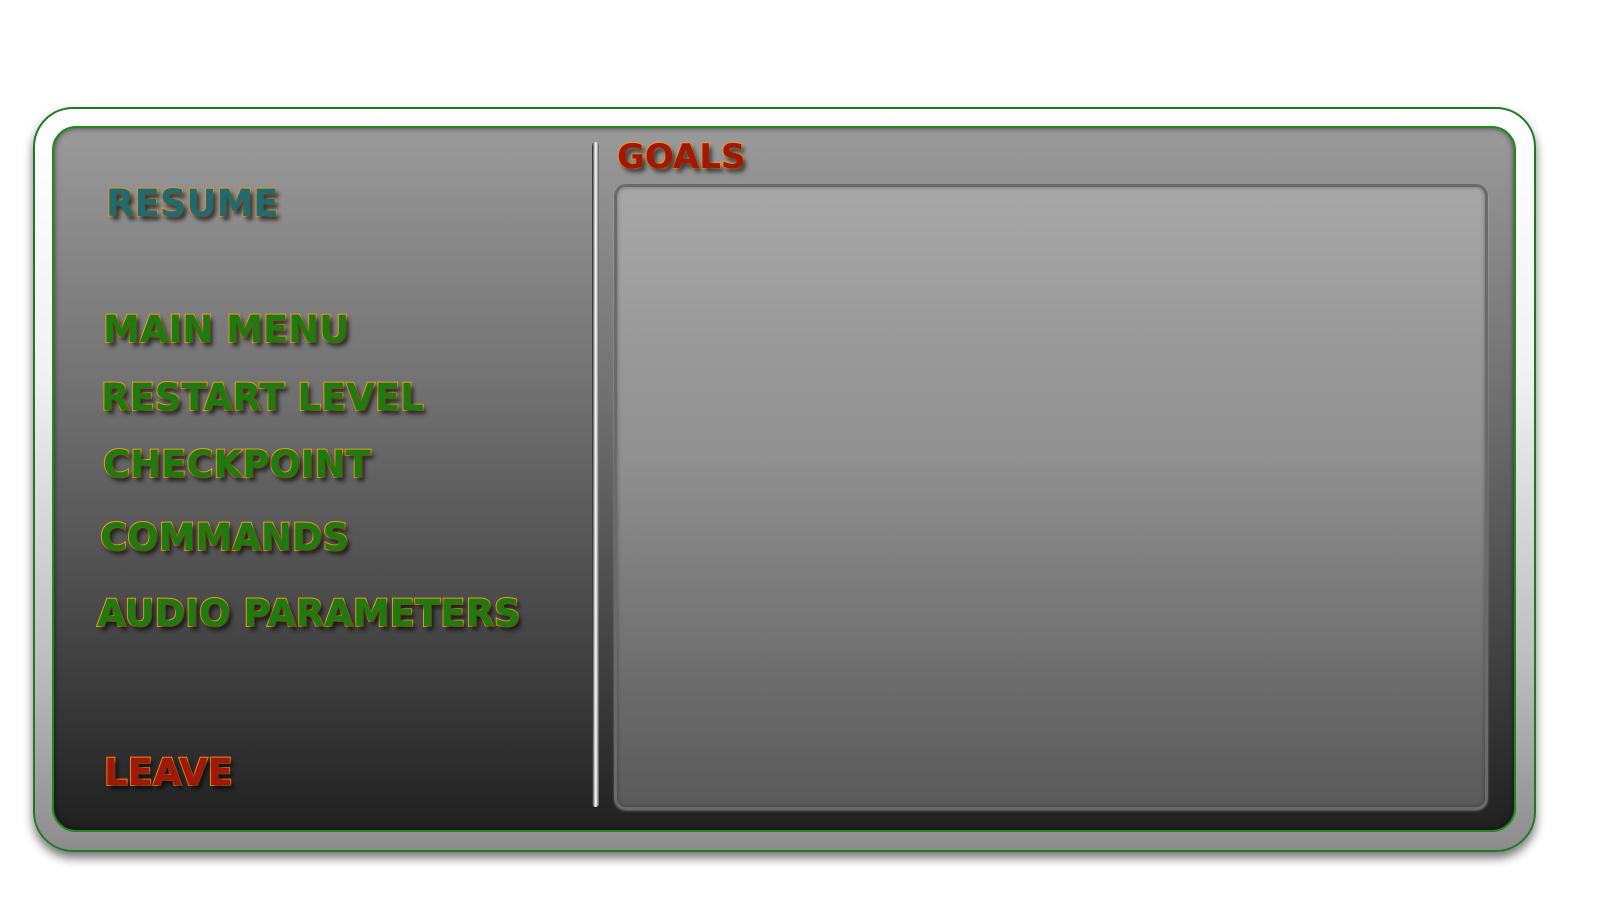 The image size is (1600, 900). What do you see at coordinates (226, 329) in the screenshot?
I see `main-menu-button: MAIN MENU` at bounding box center [226, 329].